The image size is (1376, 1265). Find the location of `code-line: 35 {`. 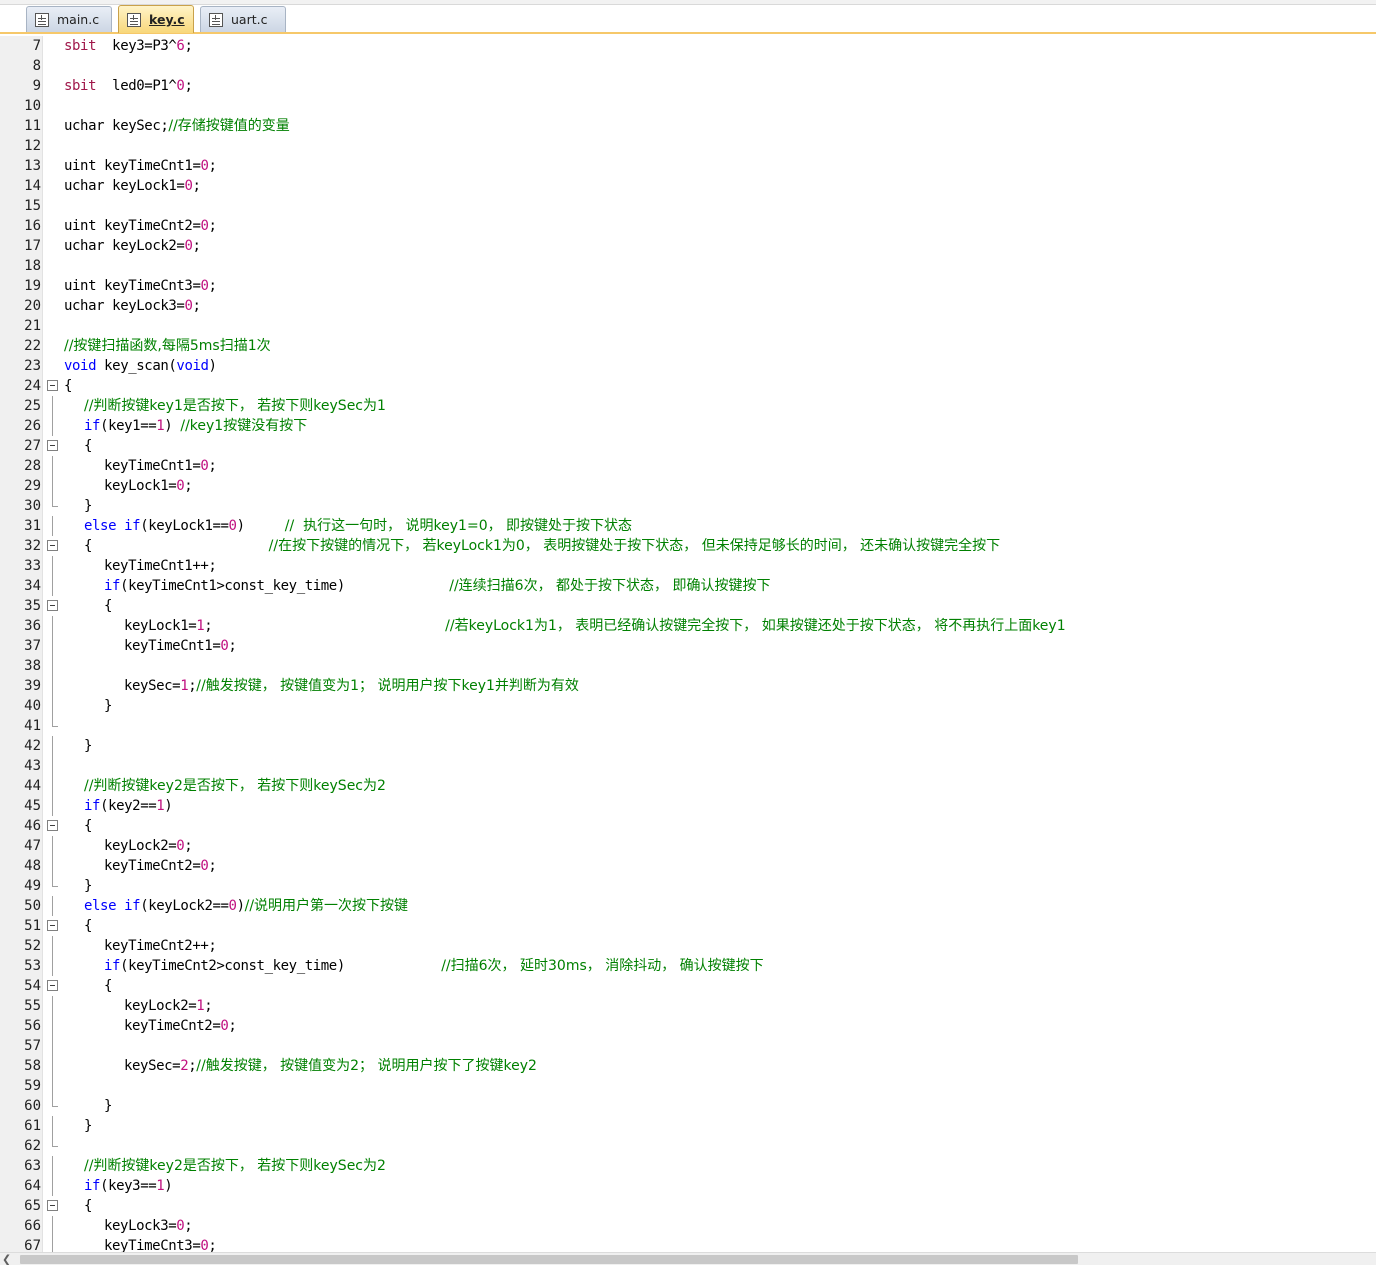

code-line: 35 { is located at coordinates (688, 606).